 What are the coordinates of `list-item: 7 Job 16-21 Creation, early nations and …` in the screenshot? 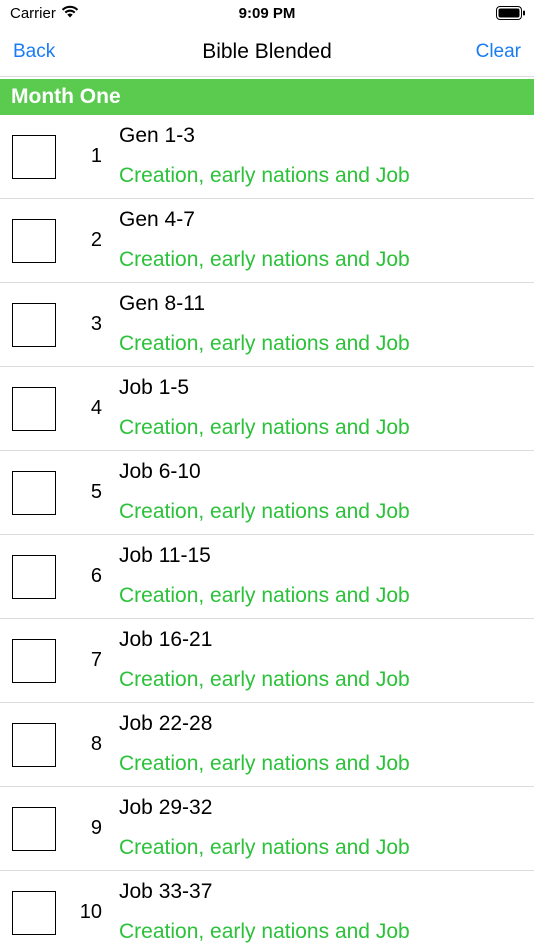 It's located at (267, 661).